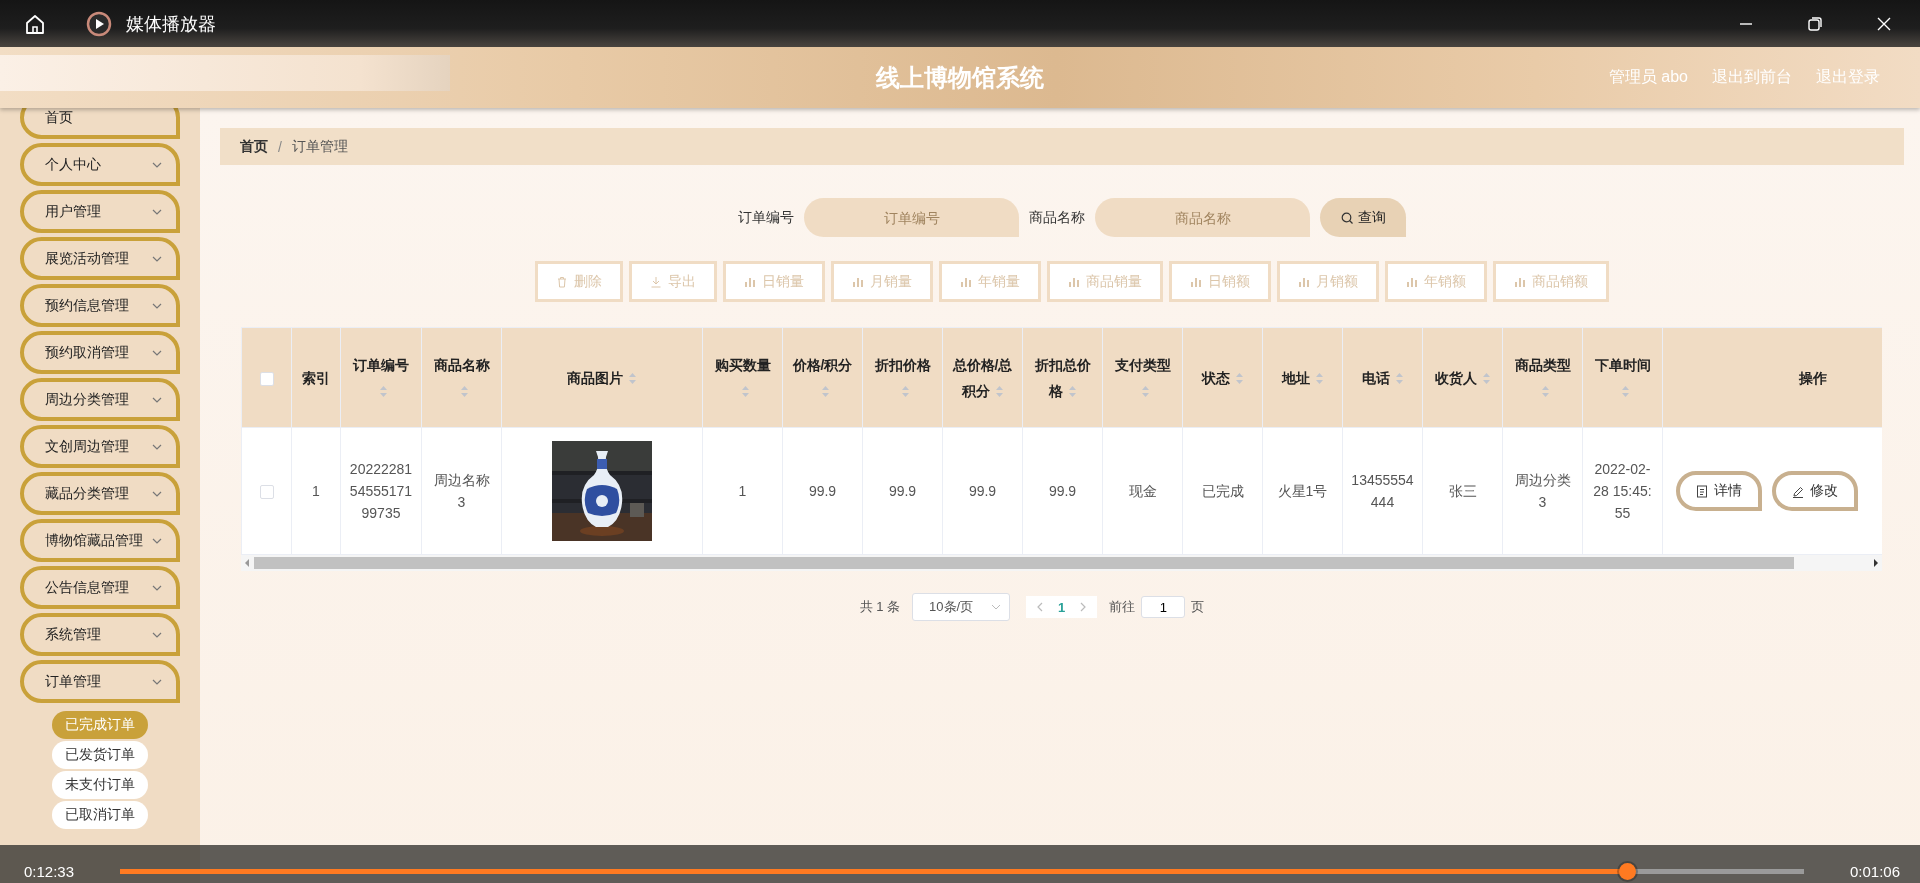 This screenshot has width=1920, height=883. Describe the element at coordinates (100, 755) in the screenshot. I see `submenu-item: 已发货订单` at that location.